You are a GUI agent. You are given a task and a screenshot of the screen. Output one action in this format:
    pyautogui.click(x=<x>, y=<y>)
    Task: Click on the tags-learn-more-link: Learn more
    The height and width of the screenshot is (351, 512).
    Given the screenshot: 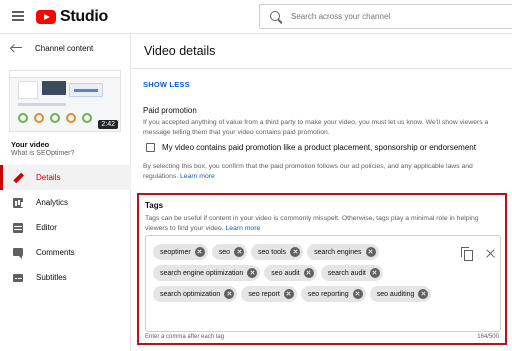 What is the action you would take?
    pyautogui.click(x=242, y=228)
    